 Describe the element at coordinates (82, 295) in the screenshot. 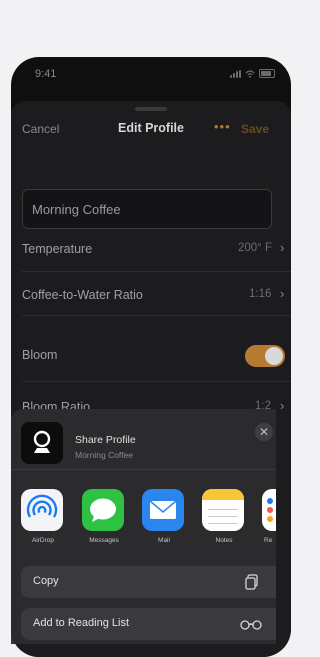

I see `row-label: Coffee-to-Water Ratio` at that location.